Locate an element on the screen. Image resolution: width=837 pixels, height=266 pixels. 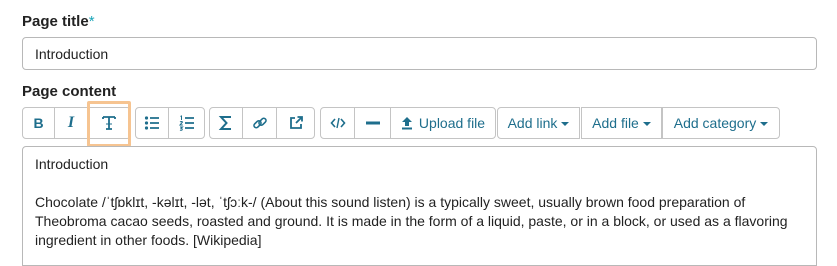
horizontal-rule-button is located at coordinates (372, 123).